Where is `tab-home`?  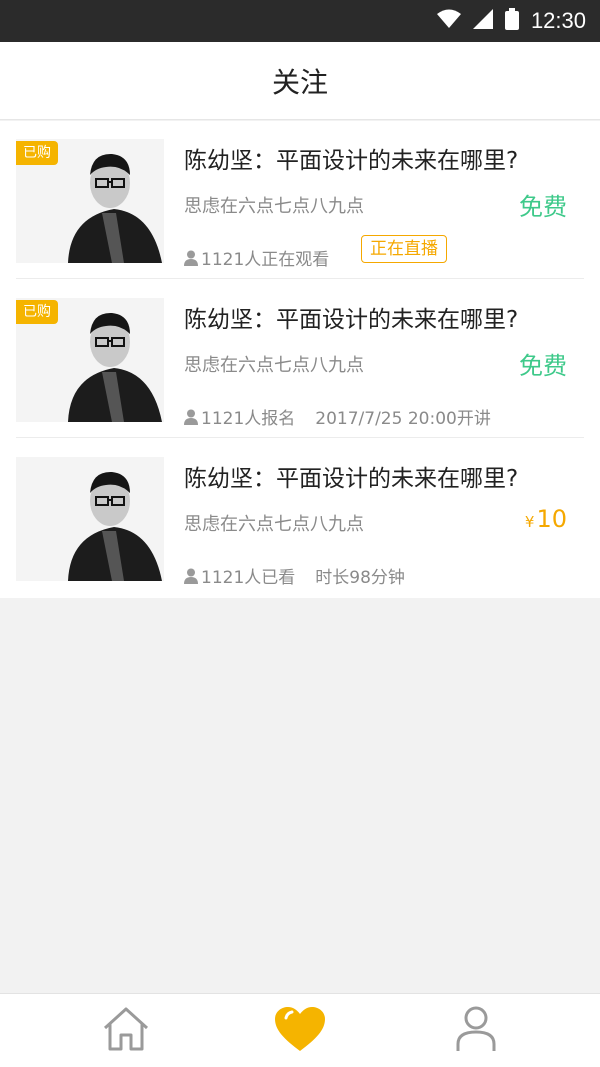
tab-home is located at coordinates (126, 1030).